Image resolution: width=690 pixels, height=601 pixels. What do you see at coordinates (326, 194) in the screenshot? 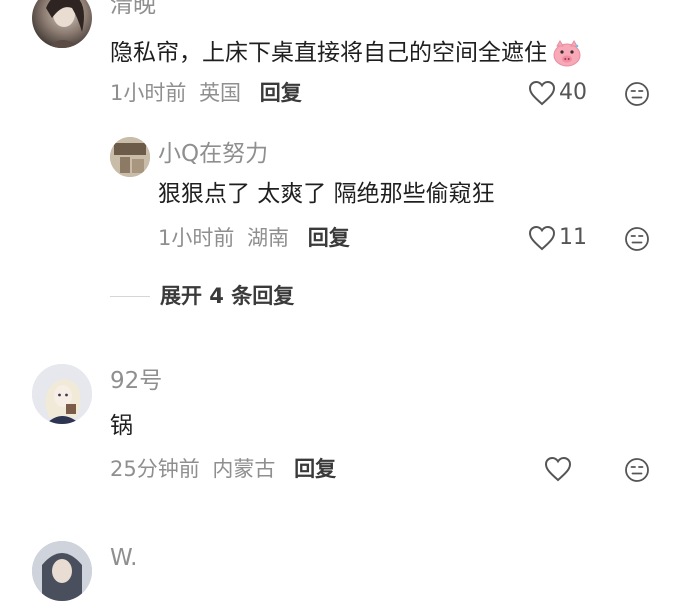
I see `comment-text: 狠狠点了 太爽了 隔绝那些偷窥狂` at bounding box center [326, 194].